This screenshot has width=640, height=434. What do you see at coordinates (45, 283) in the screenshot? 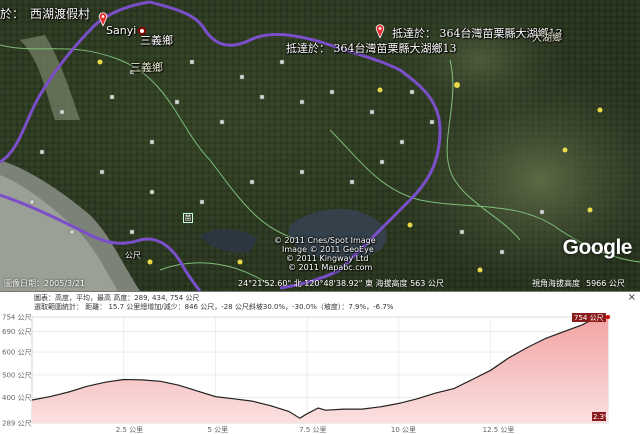
I see `imagery-date: 圖像日期：2005/3/21` at bounding box center [45, 283].